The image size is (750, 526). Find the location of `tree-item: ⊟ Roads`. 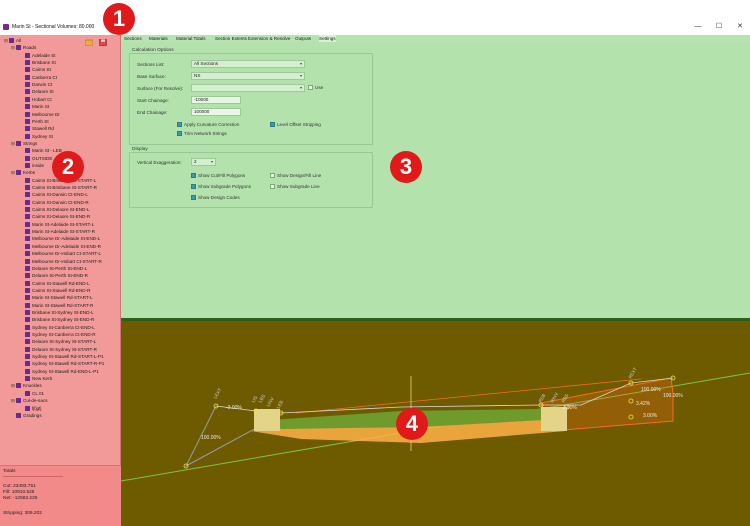

tree-item: ⊟ Roads is located at coordinates (23, 47).